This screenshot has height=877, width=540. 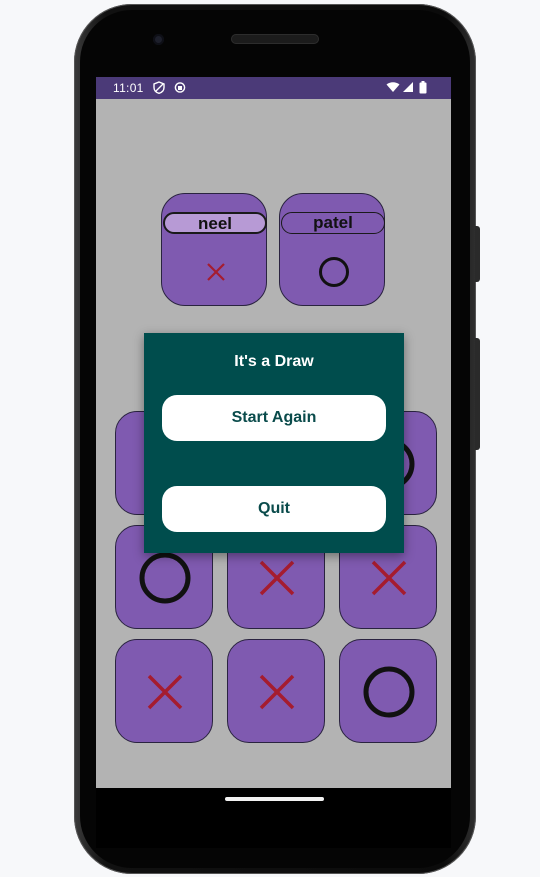 I want to click on draw-dialog: It's a Draw Start Again Quit, so click(x=274, y=443).